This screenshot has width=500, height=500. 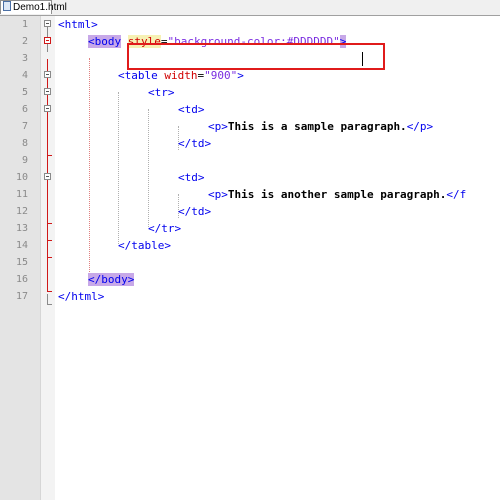 What do you see at coordinates (250, 24) in the screenshot?
I see `code-line: 1 <html>` at bounding box center [250, 24].